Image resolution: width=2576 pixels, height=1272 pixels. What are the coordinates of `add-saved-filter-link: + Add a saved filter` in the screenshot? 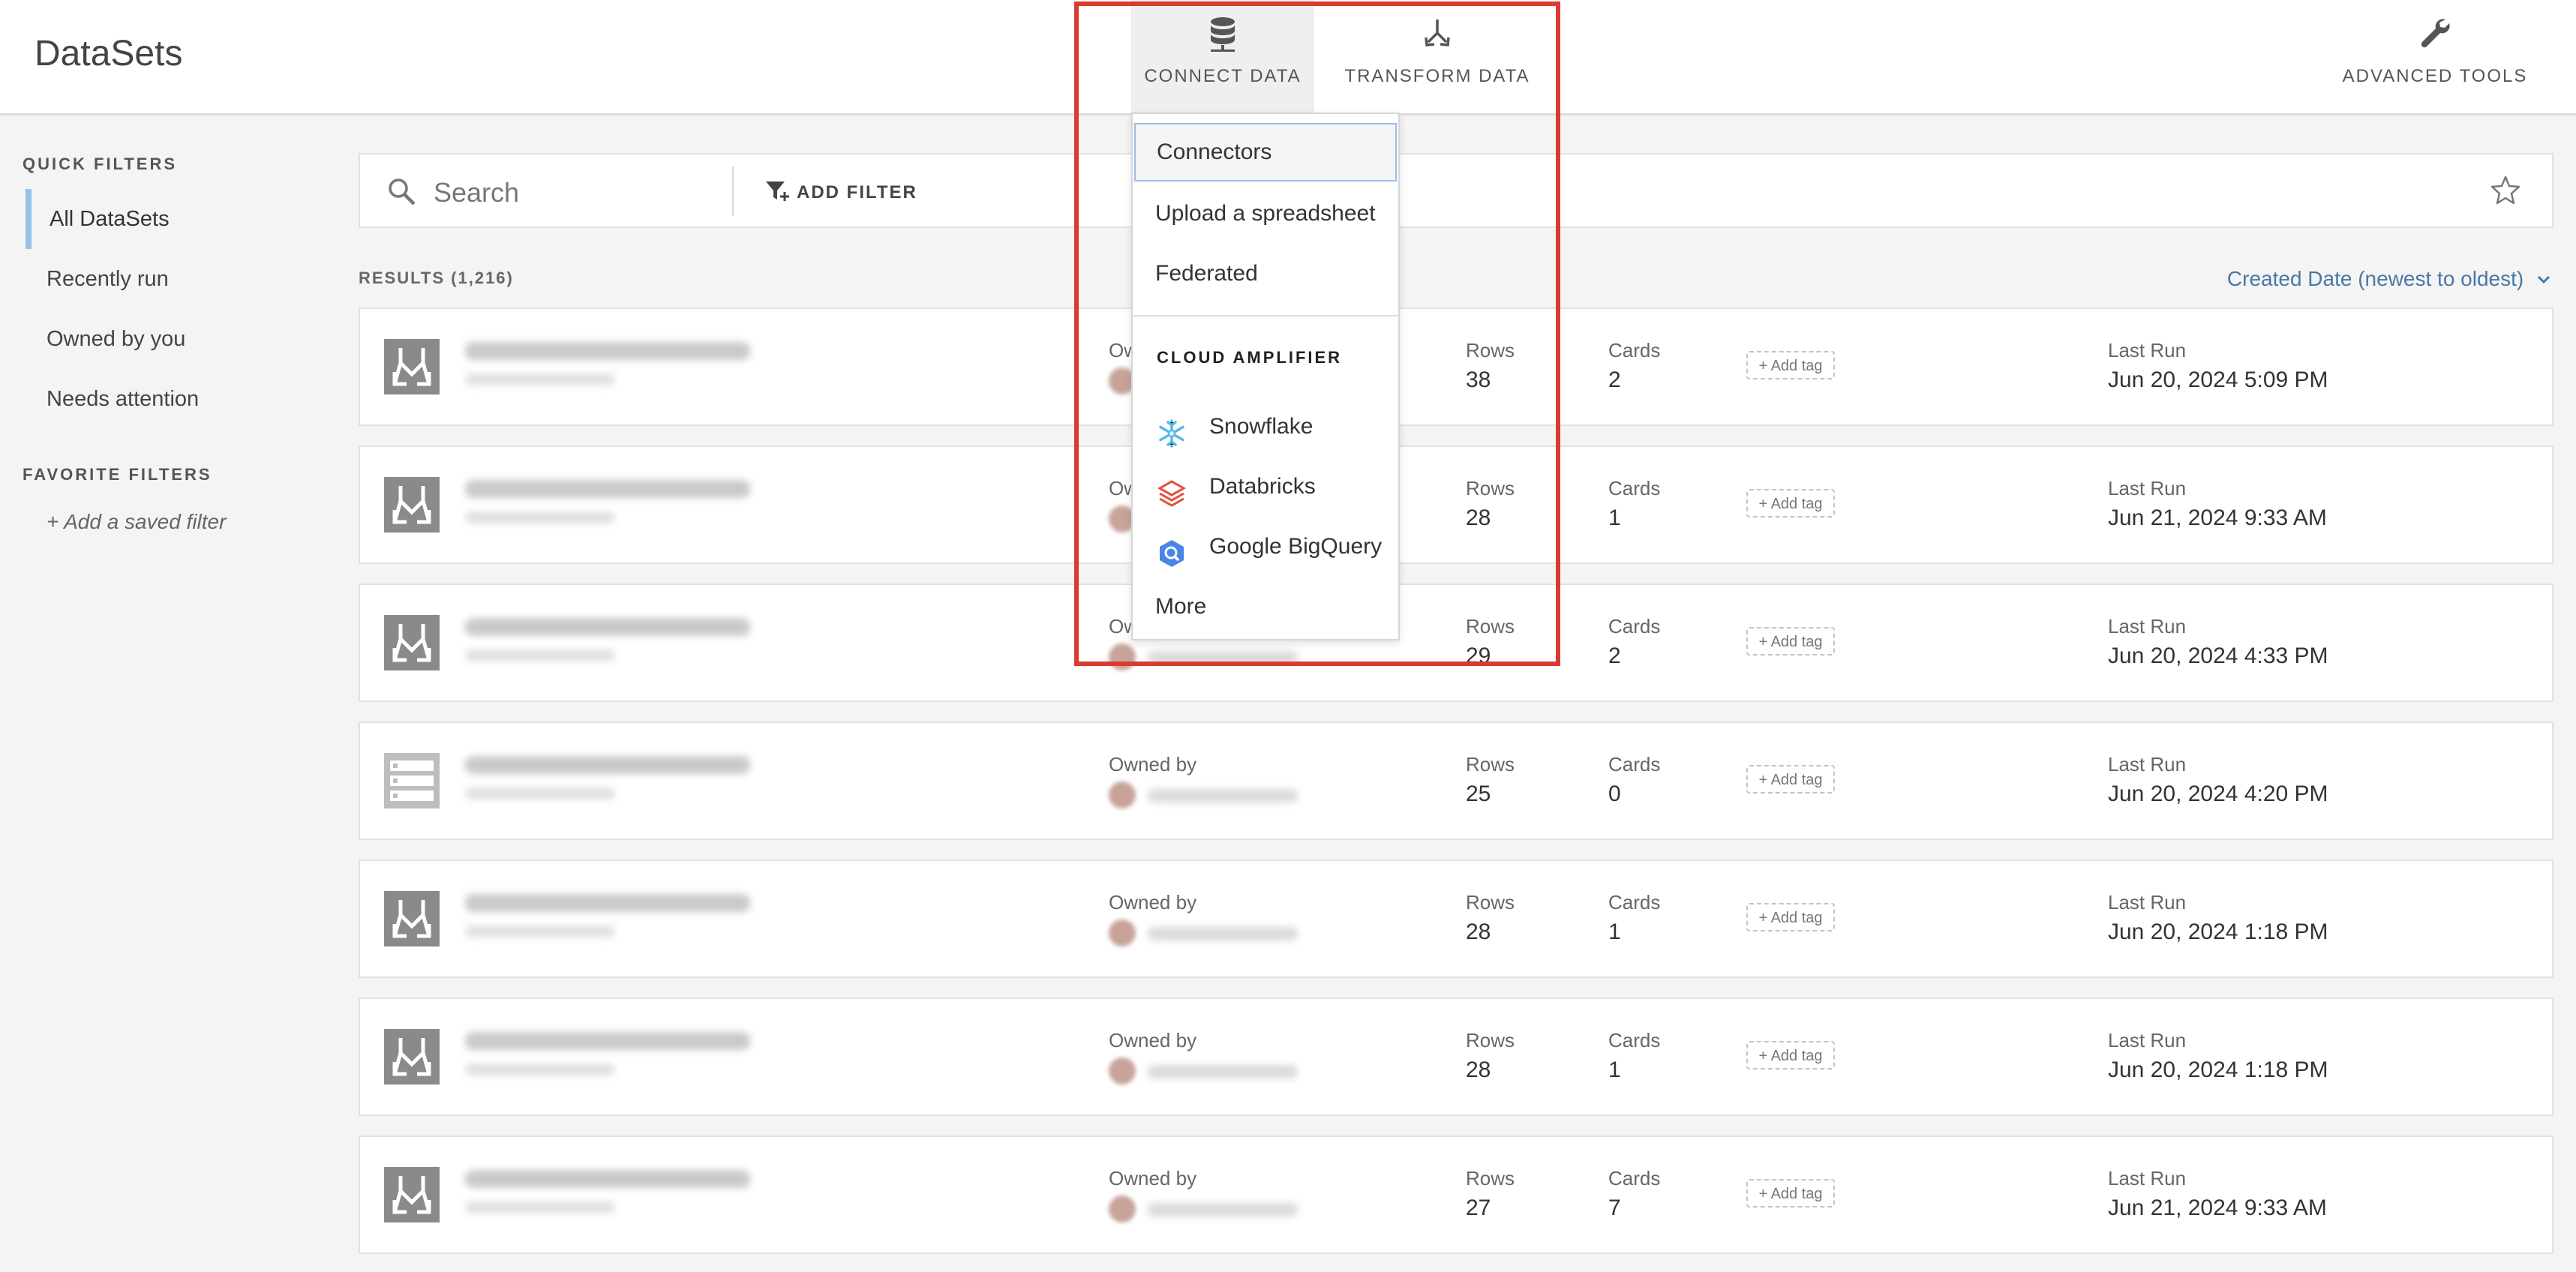 It's located at (136, 522).